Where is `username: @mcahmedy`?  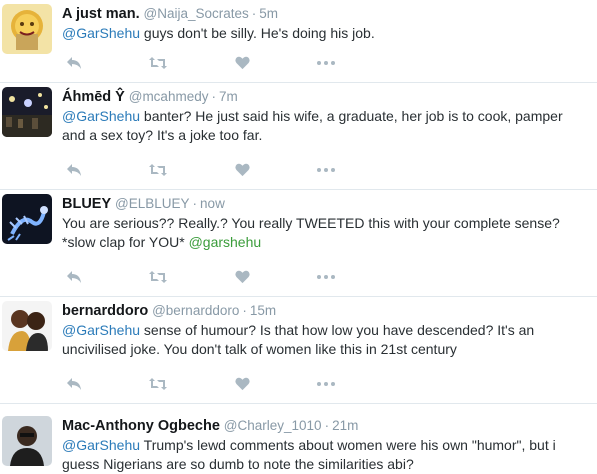
username: @mcahmedy is located at coordinates (169, 96).